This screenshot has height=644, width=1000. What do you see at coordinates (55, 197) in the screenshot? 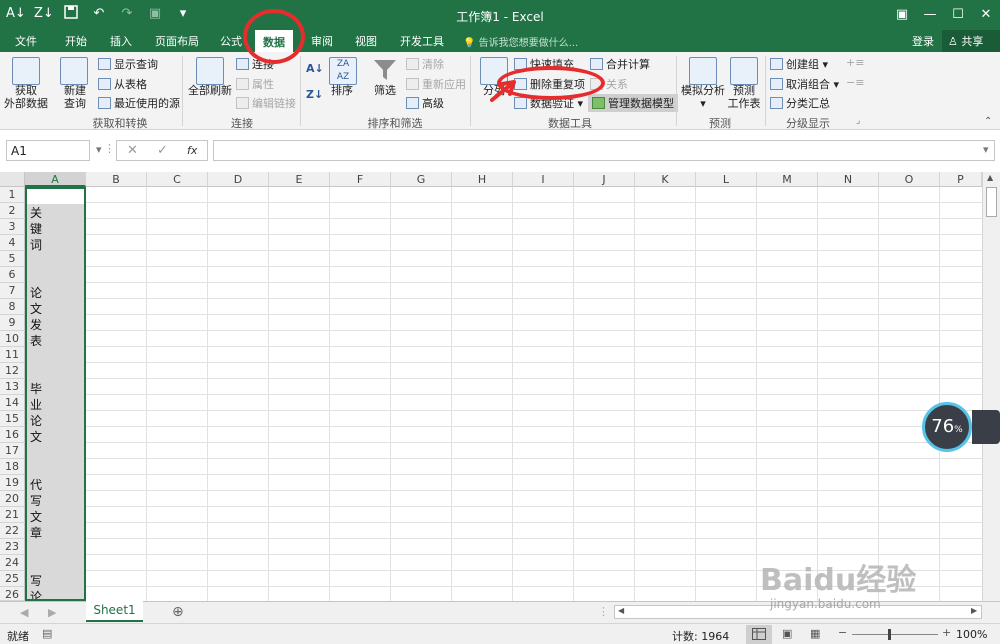
I see `cell-a1` at bounding box center [55, 197].